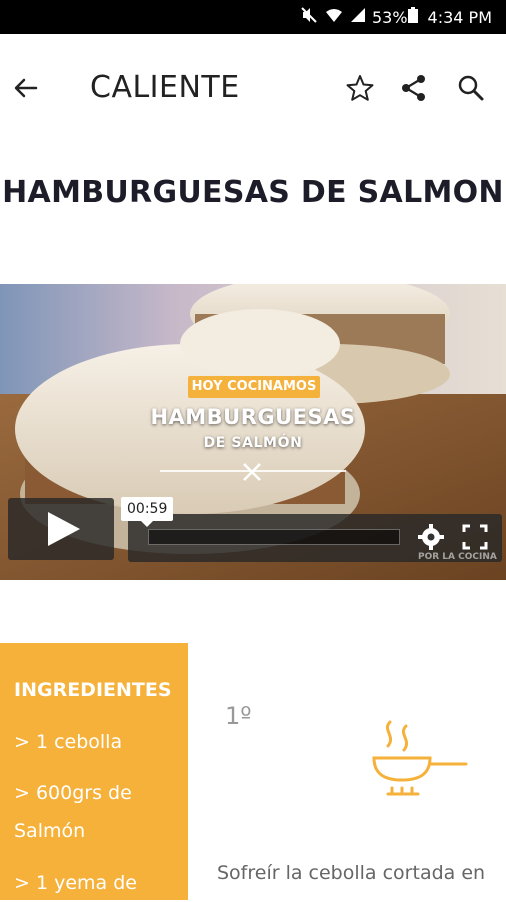  What do you see at coordinates (360, 88) in the screenshot?
I see `star-outline-icon` at bounding box center [360, 88].